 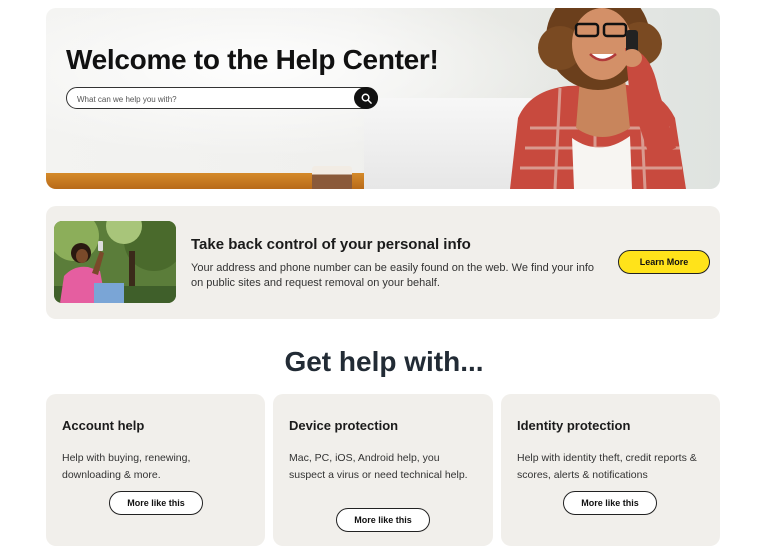 What do you see at coordinates (598, 98) in the screenshot?
I see `hero-woman-on-phone-image` at bounding box center [598, 98].